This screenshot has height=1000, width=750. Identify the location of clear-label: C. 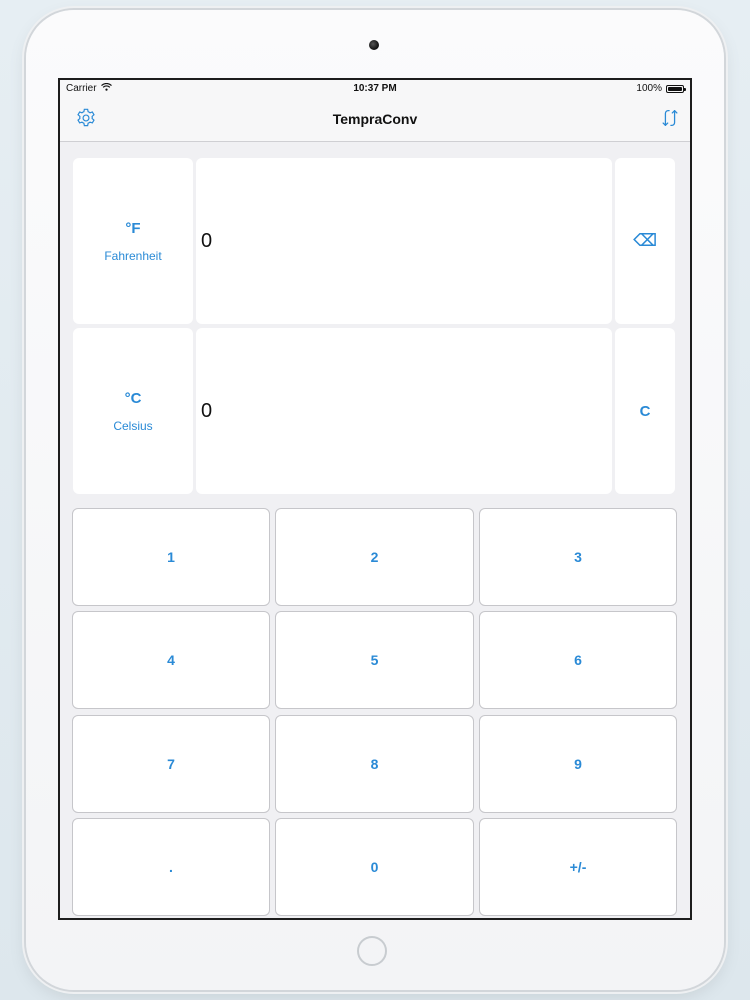
(645, 411).